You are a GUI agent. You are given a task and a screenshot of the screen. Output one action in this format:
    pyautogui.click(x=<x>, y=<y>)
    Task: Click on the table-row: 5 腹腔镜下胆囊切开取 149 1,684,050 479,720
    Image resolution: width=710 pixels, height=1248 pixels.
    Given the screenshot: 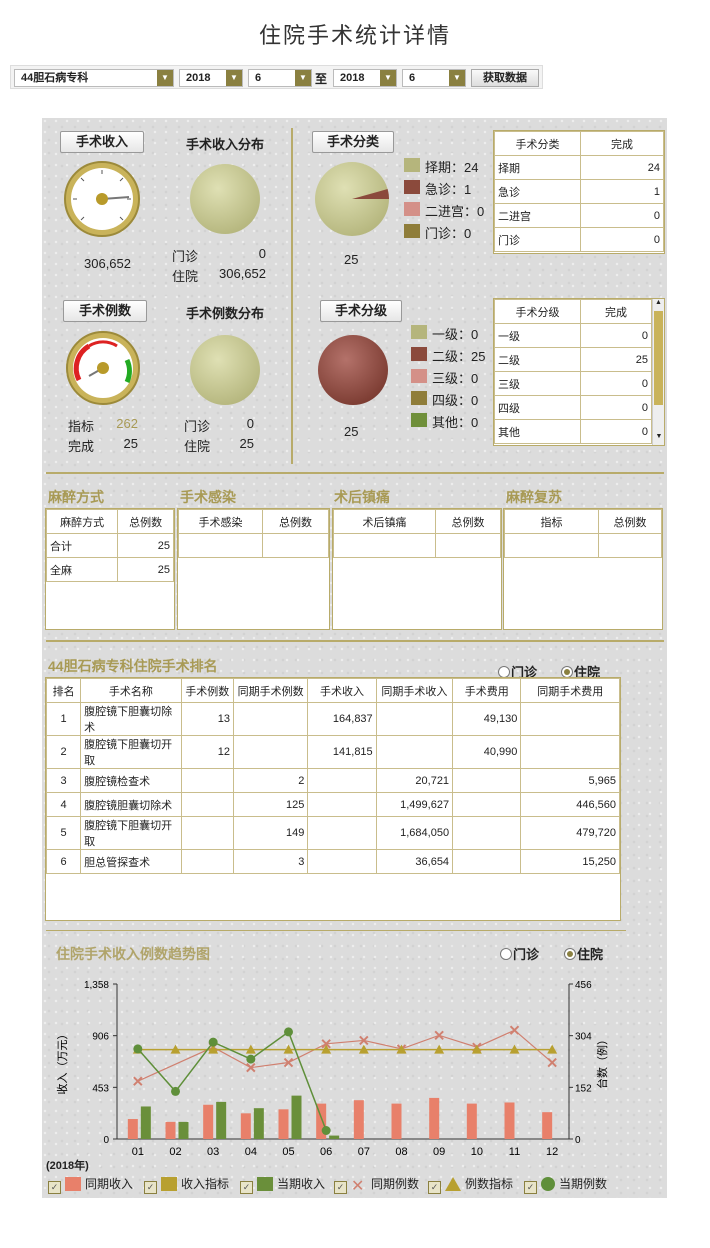 What is the action you would take?
    pyautogui.click(x=332, y=833)
    